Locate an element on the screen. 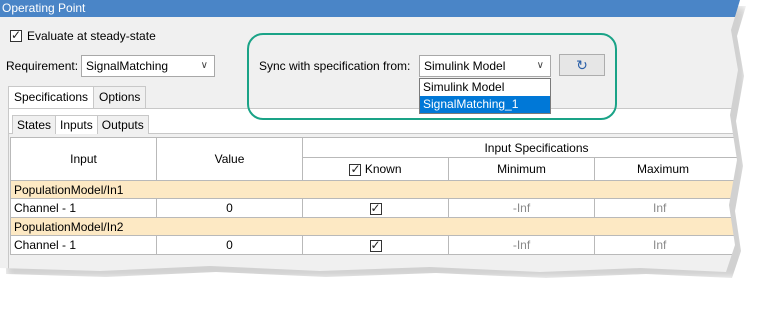  refresh-icon: ↻ is located at coordinates (582, 65).